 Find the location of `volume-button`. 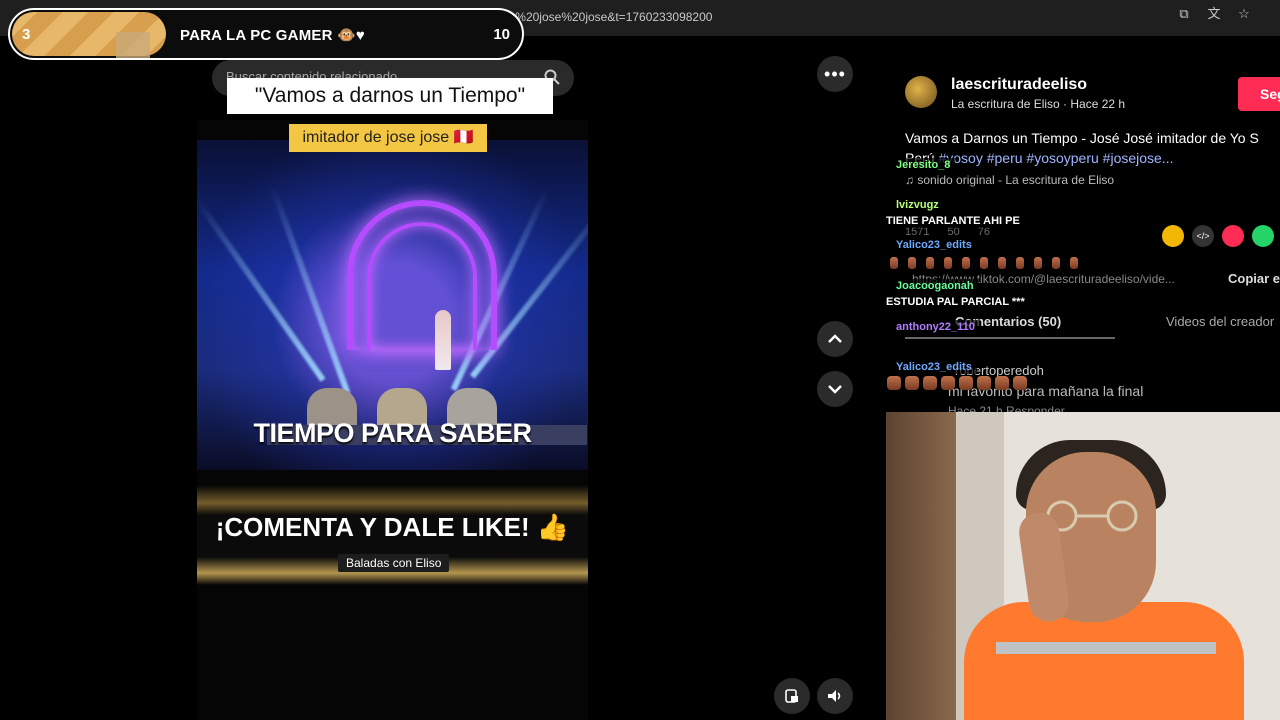

volume-button is located at coordinates (835, 696).